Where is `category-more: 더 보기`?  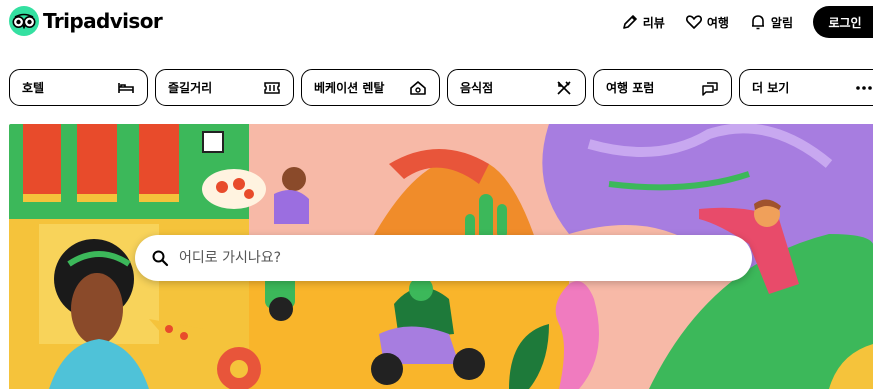
category-more: 더 보기 is located at coordinates (806, 87).